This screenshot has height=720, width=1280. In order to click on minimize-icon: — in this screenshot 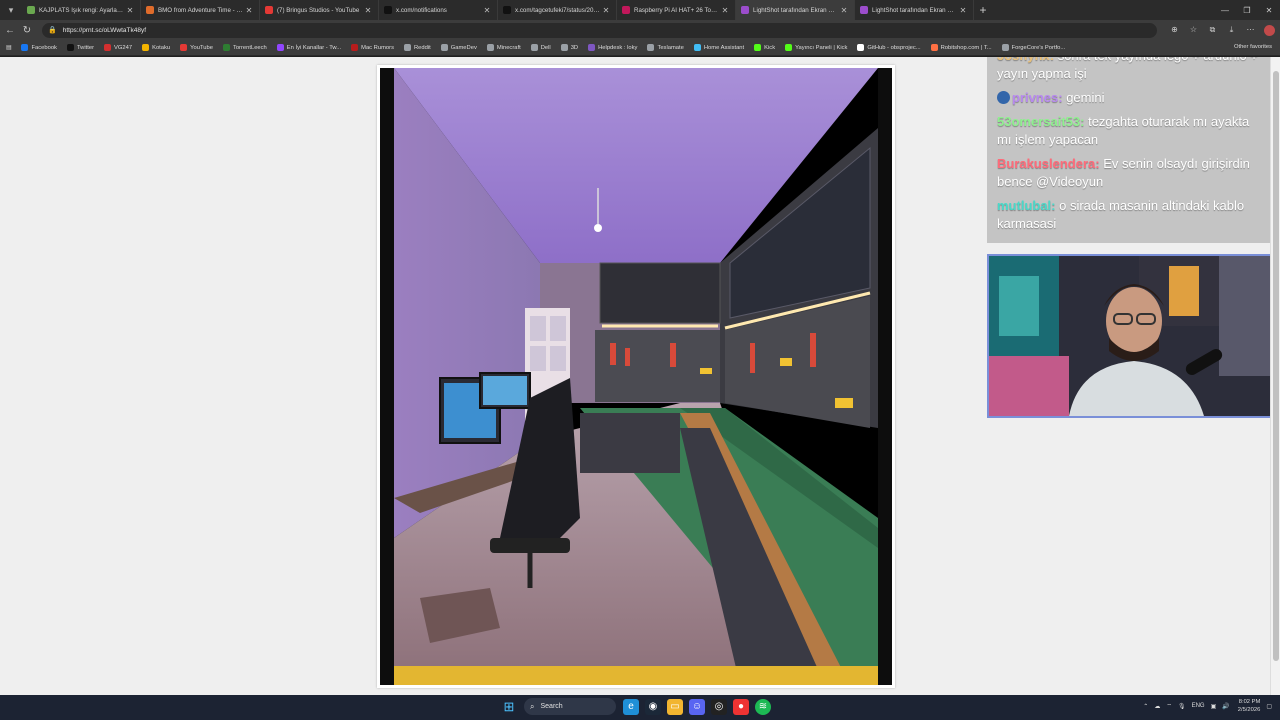, I will do `click(1225, 10)`.